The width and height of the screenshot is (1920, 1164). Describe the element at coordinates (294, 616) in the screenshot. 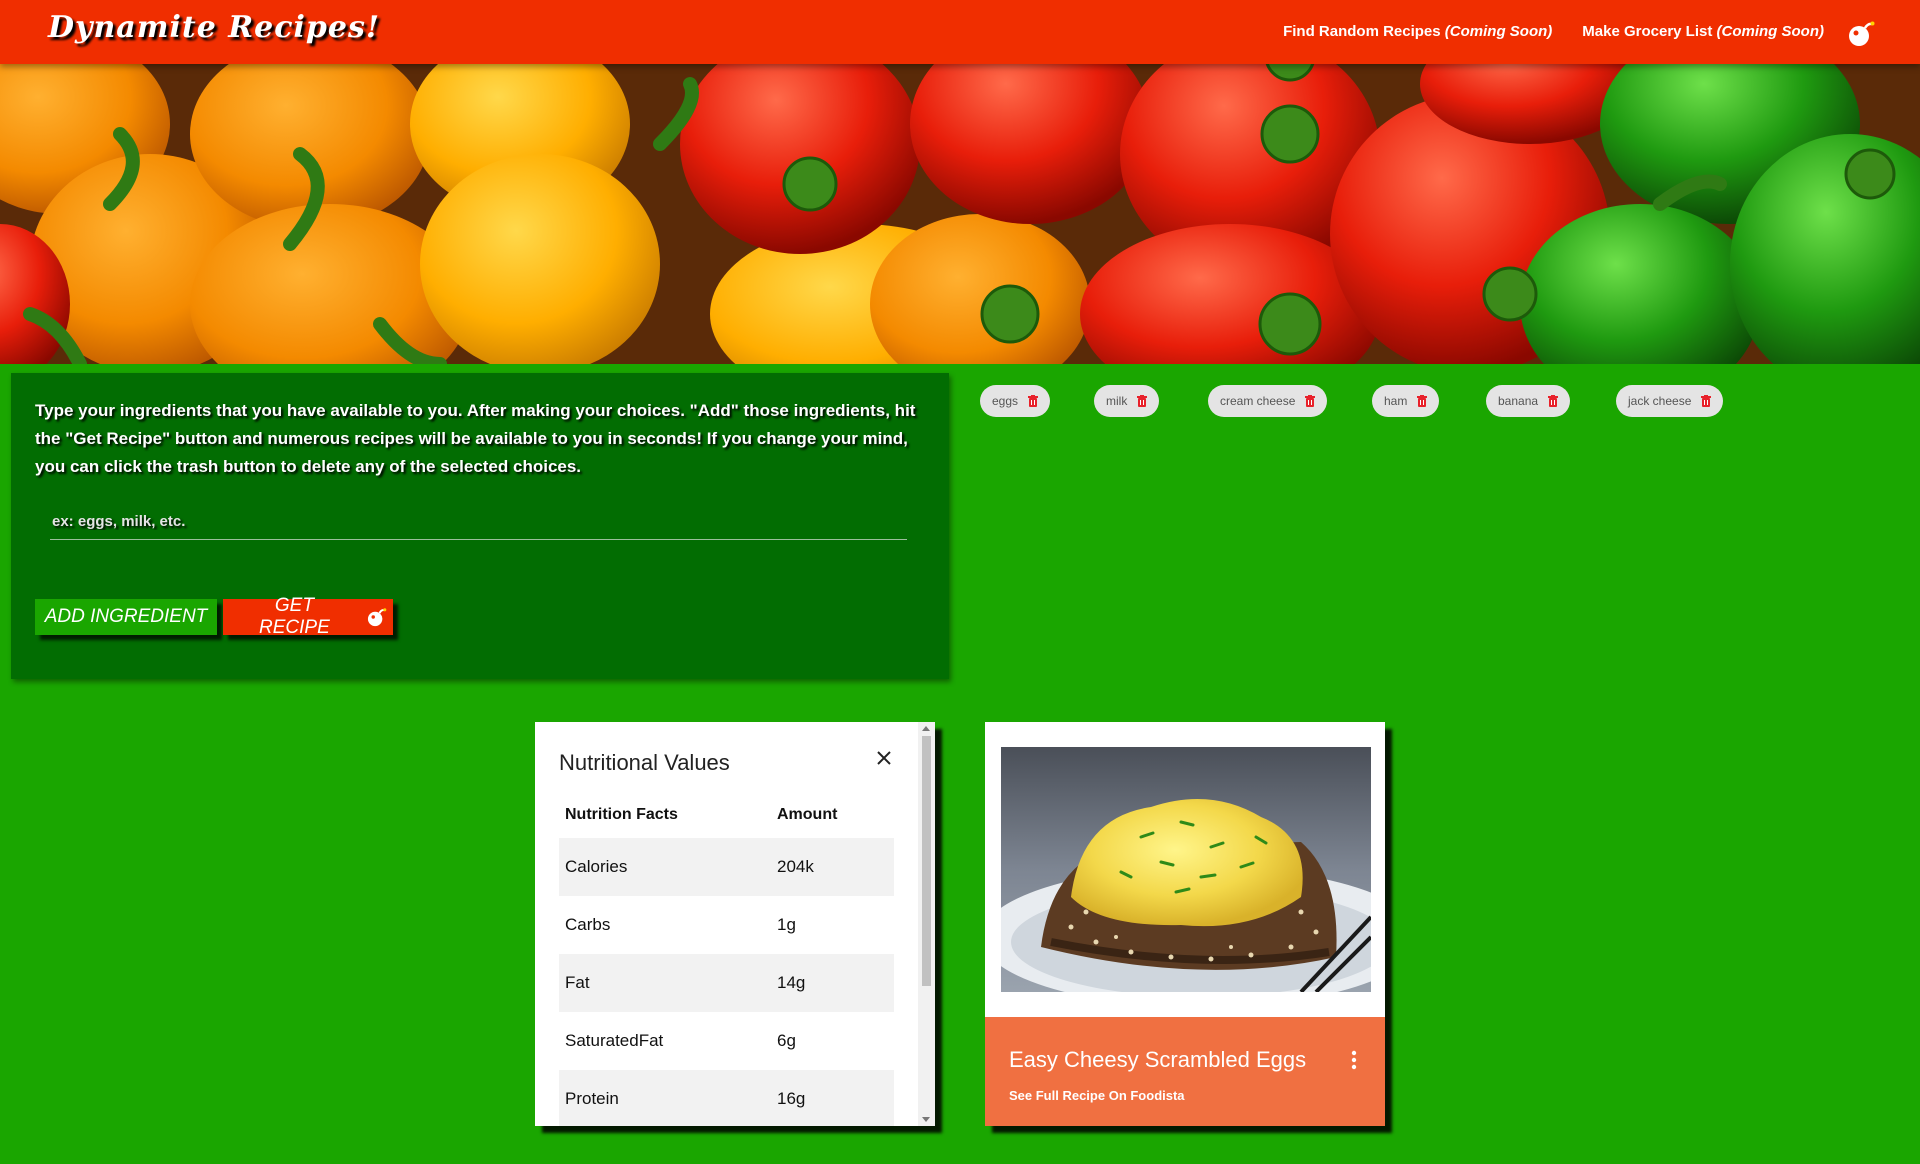

I see `get-recipe-label: Get Recipe` at that location.